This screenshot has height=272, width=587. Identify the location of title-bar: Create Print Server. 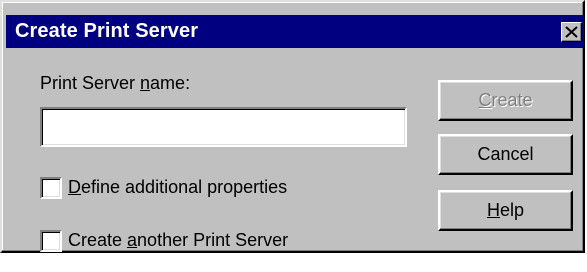
(295, 31).